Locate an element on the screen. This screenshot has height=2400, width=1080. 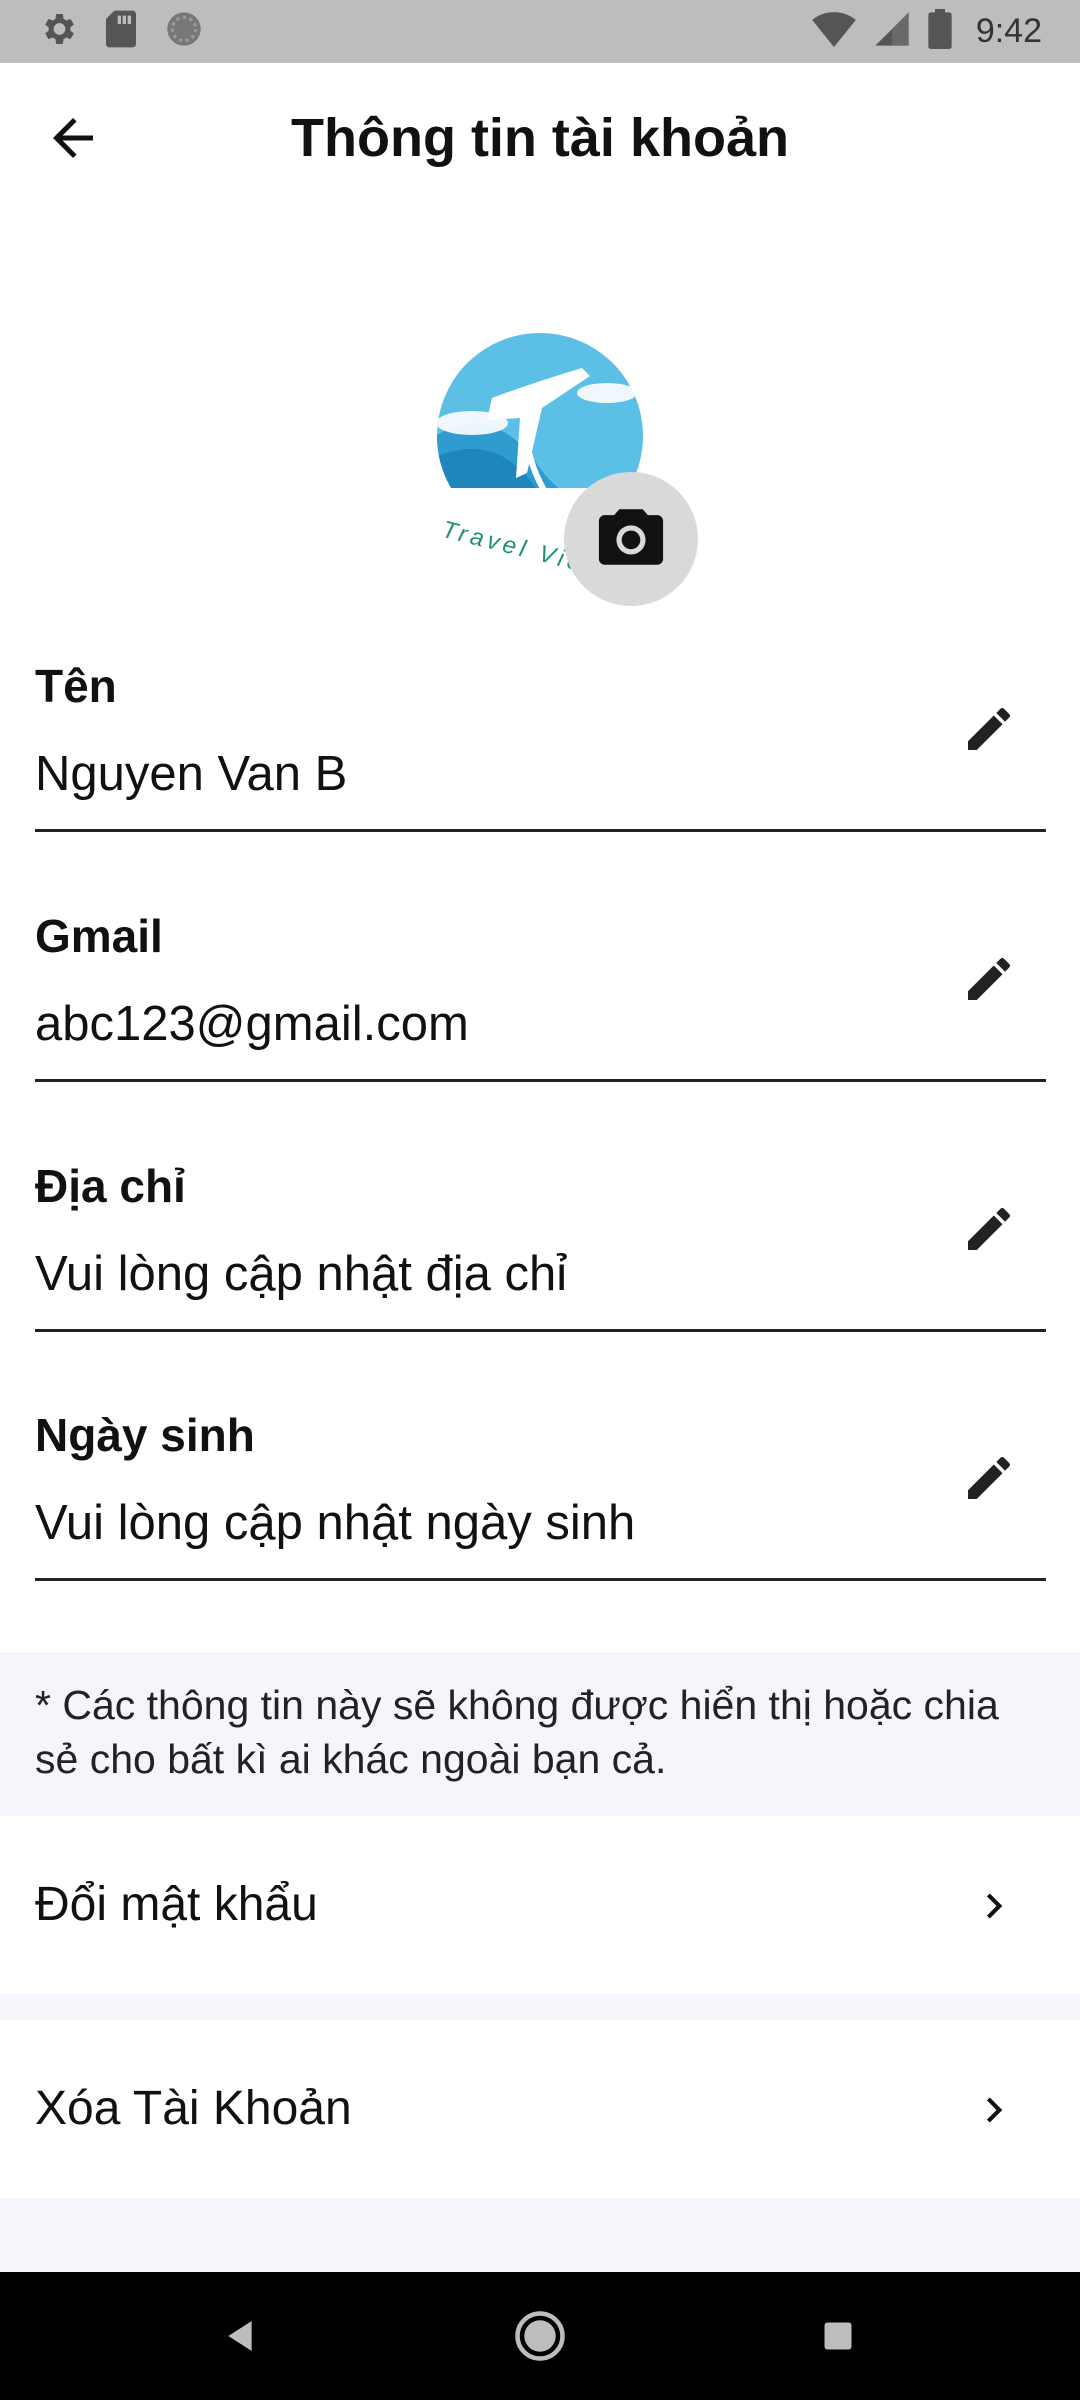
field-gmail: Gmail abc123@gmail.com is located at coordinates (540, 994).